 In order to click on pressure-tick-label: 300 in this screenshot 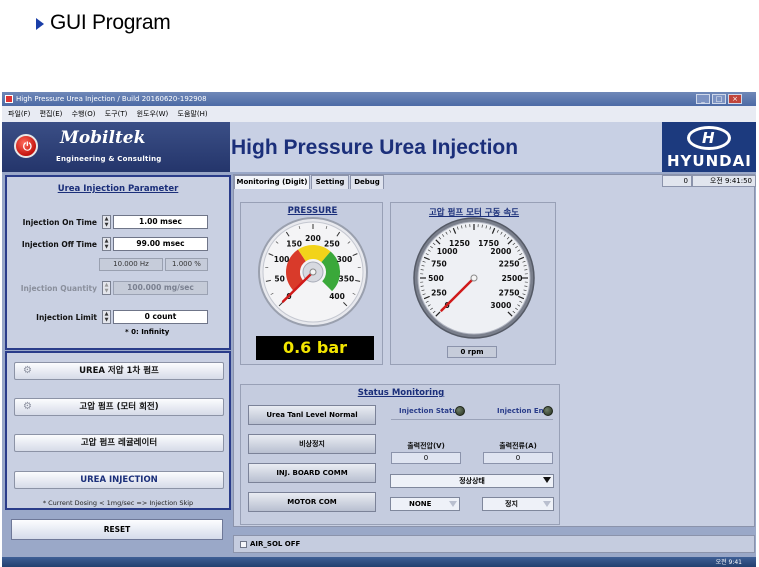, I will do `click(345, 259)`.